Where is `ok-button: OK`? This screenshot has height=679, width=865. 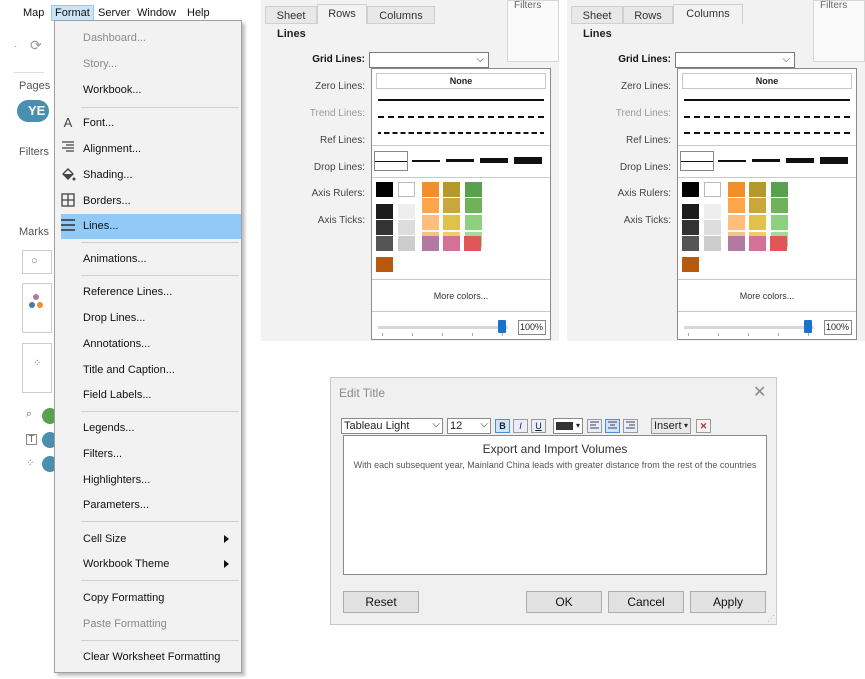
ok-button: OK is located at coordinates (564, 602).